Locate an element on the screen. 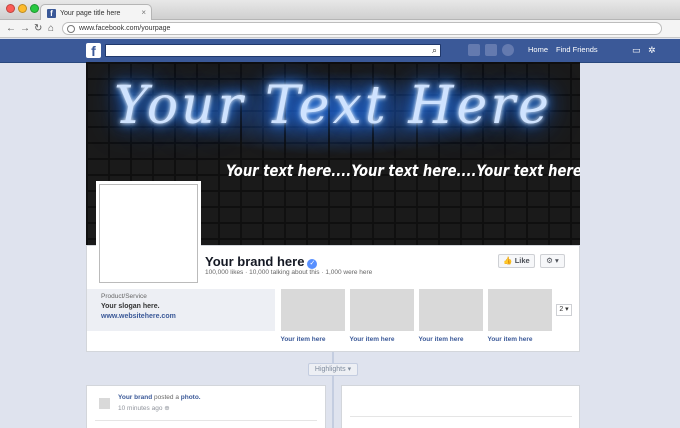 The width and height of the screenshot is (680, 428). page-title: Your brand here ✓ is located at coordinates (261, 261).